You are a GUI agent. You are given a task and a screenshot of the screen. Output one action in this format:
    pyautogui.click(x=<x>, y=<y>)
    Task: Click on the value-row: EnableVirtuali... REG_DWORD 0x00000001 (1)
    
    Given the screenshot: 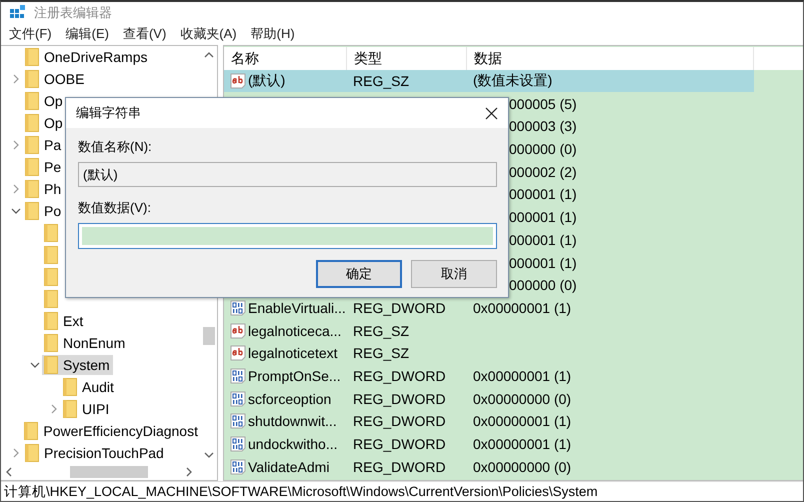 What is the action you would take?
    pyautogui.click(x=489, y=307)
    